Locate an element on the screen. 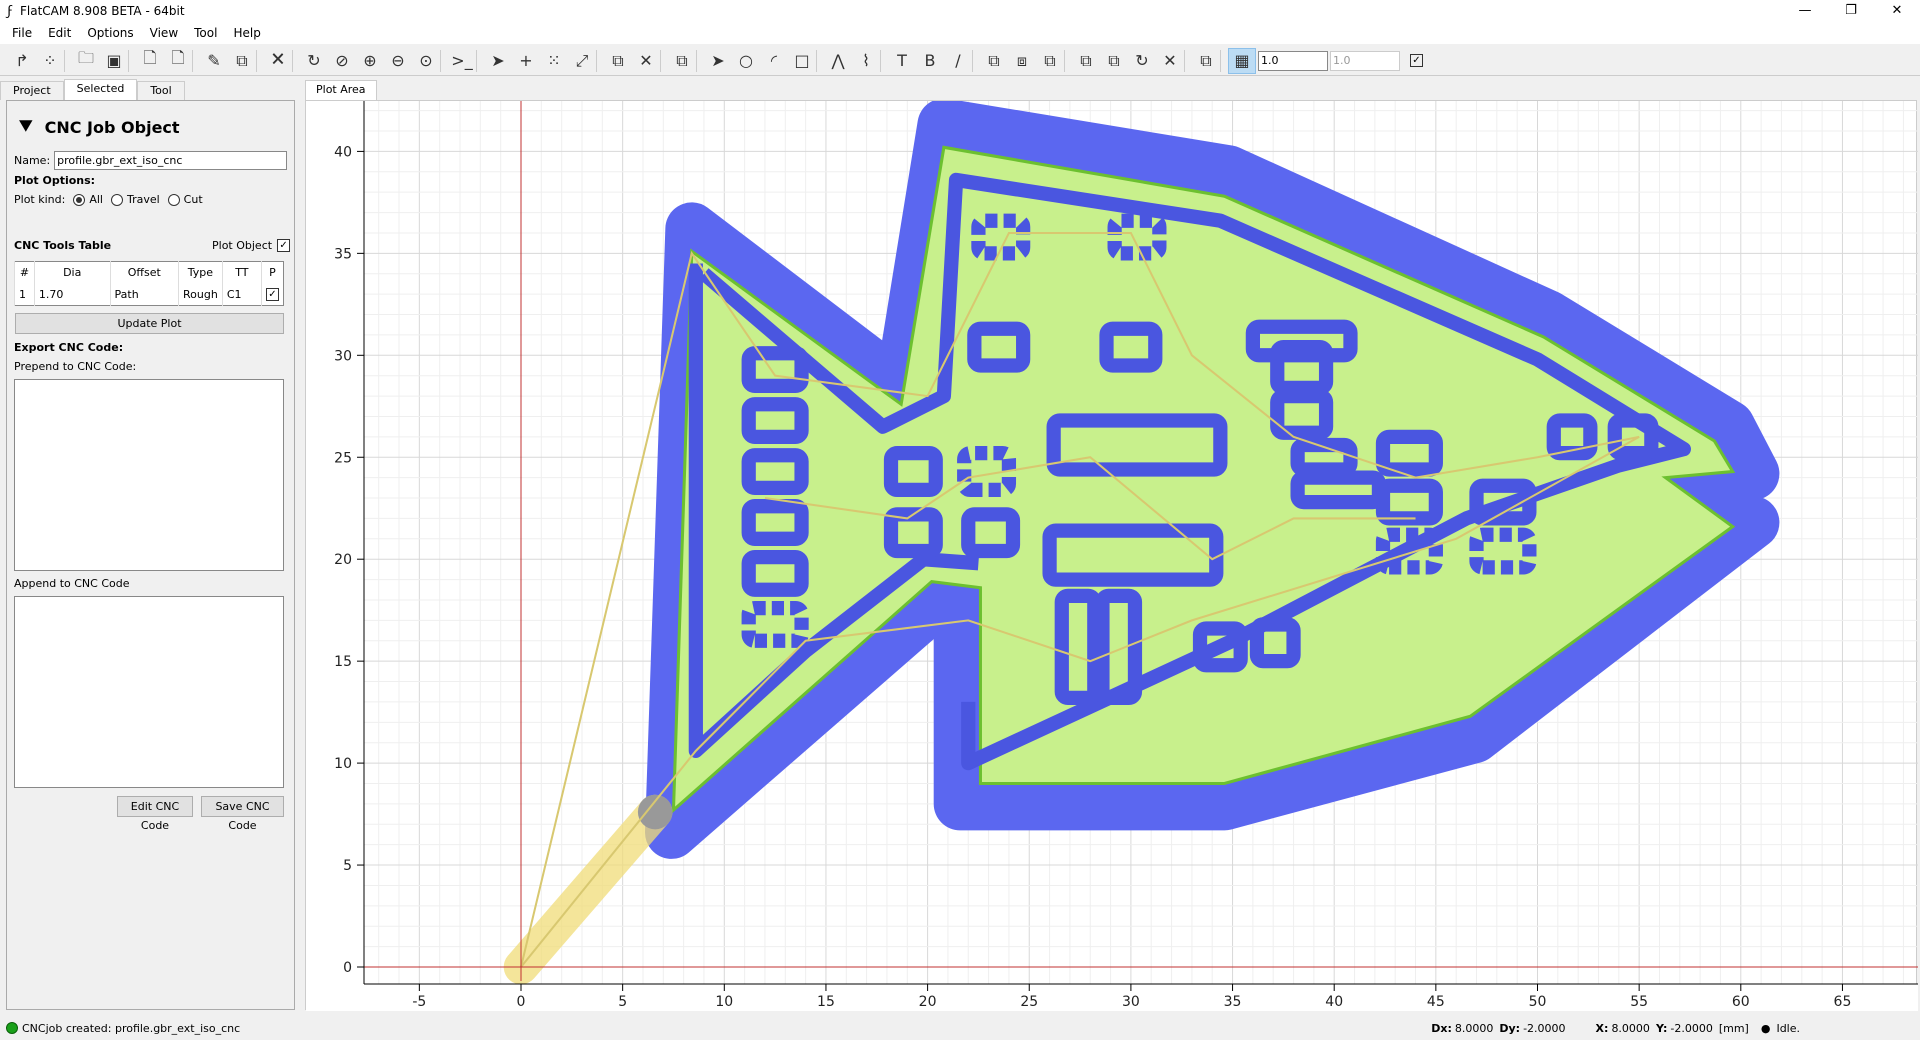  clear-plot-icon: ⊘ is located at coordinates (342, 61).